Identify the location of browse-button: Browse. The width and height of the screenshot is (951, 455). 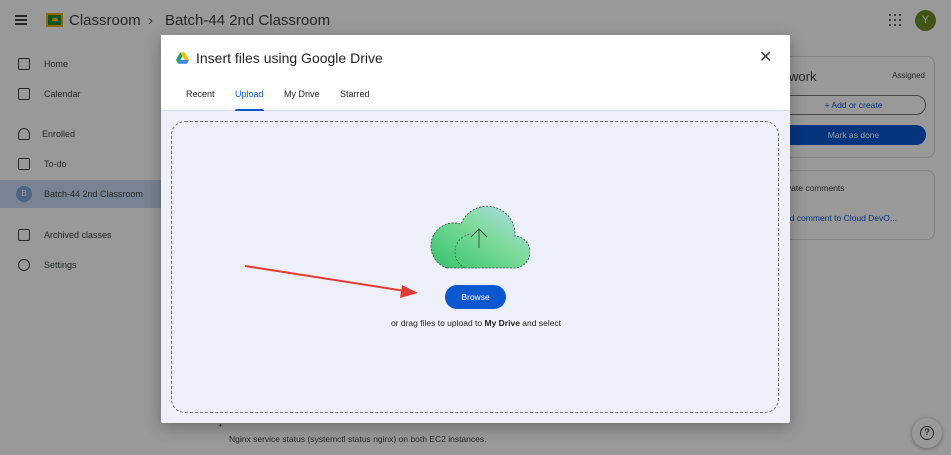
(475, 297).